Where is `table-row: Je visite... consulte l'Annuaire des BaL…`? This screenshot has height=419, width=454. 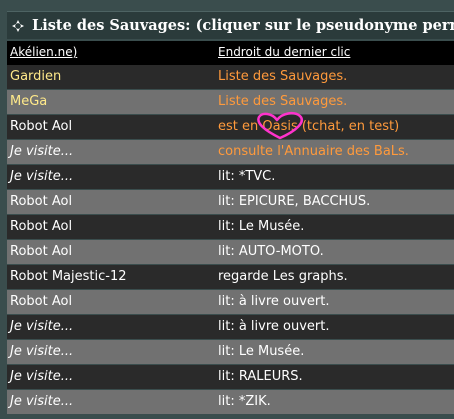
table-row: Je visite... consulte l'Annuaire des BaL… is located at coordinates (230, 152).